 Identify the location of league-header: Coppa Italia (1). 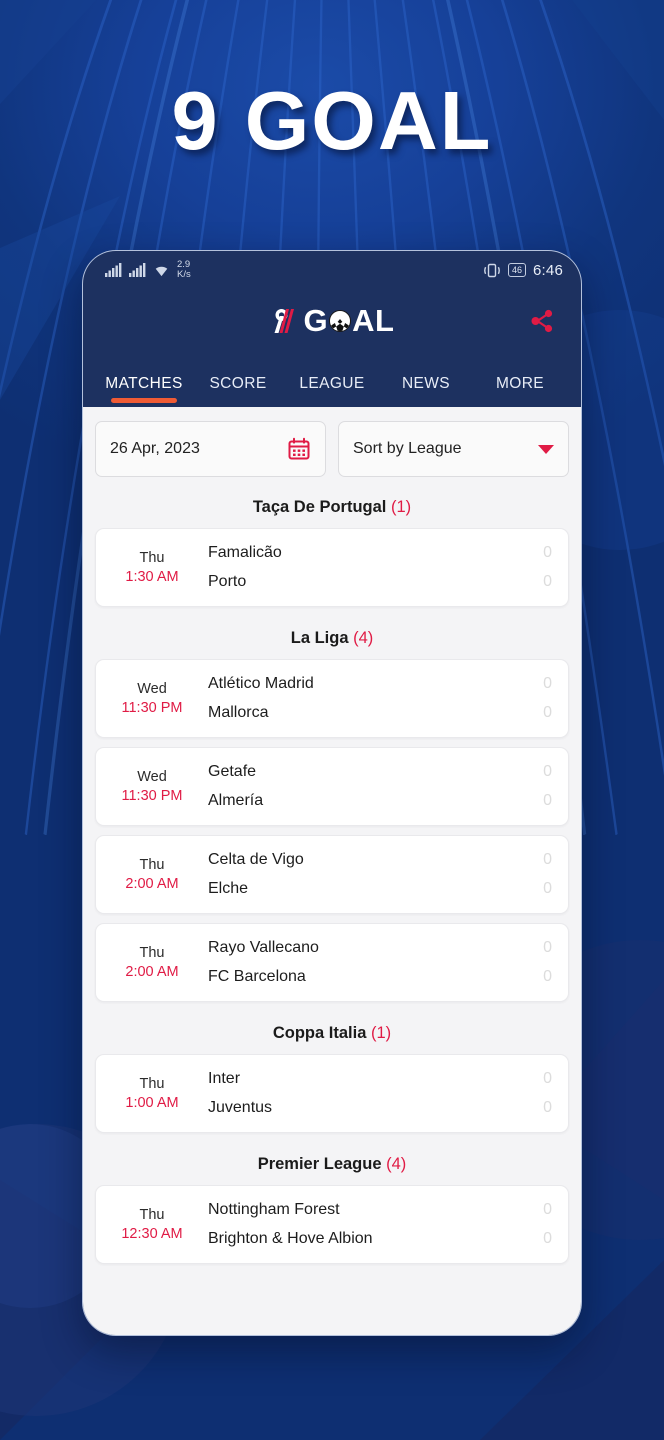
(332, 1032).